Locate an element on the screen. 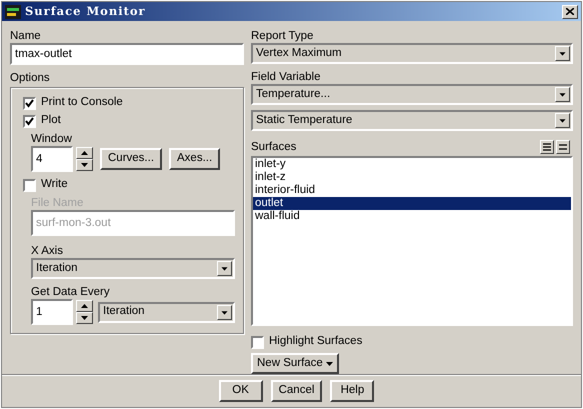  close-icon is located at coordinates (570, 11).